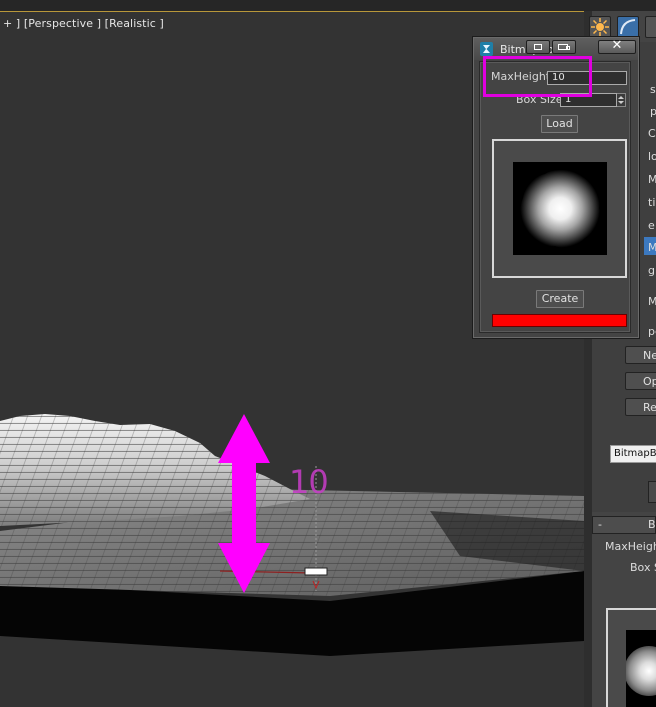 This screenshot has width=656, height=707. Describe the element at coordinates (559, 124) in the screenshot. I see `load-button: Load` at that location.